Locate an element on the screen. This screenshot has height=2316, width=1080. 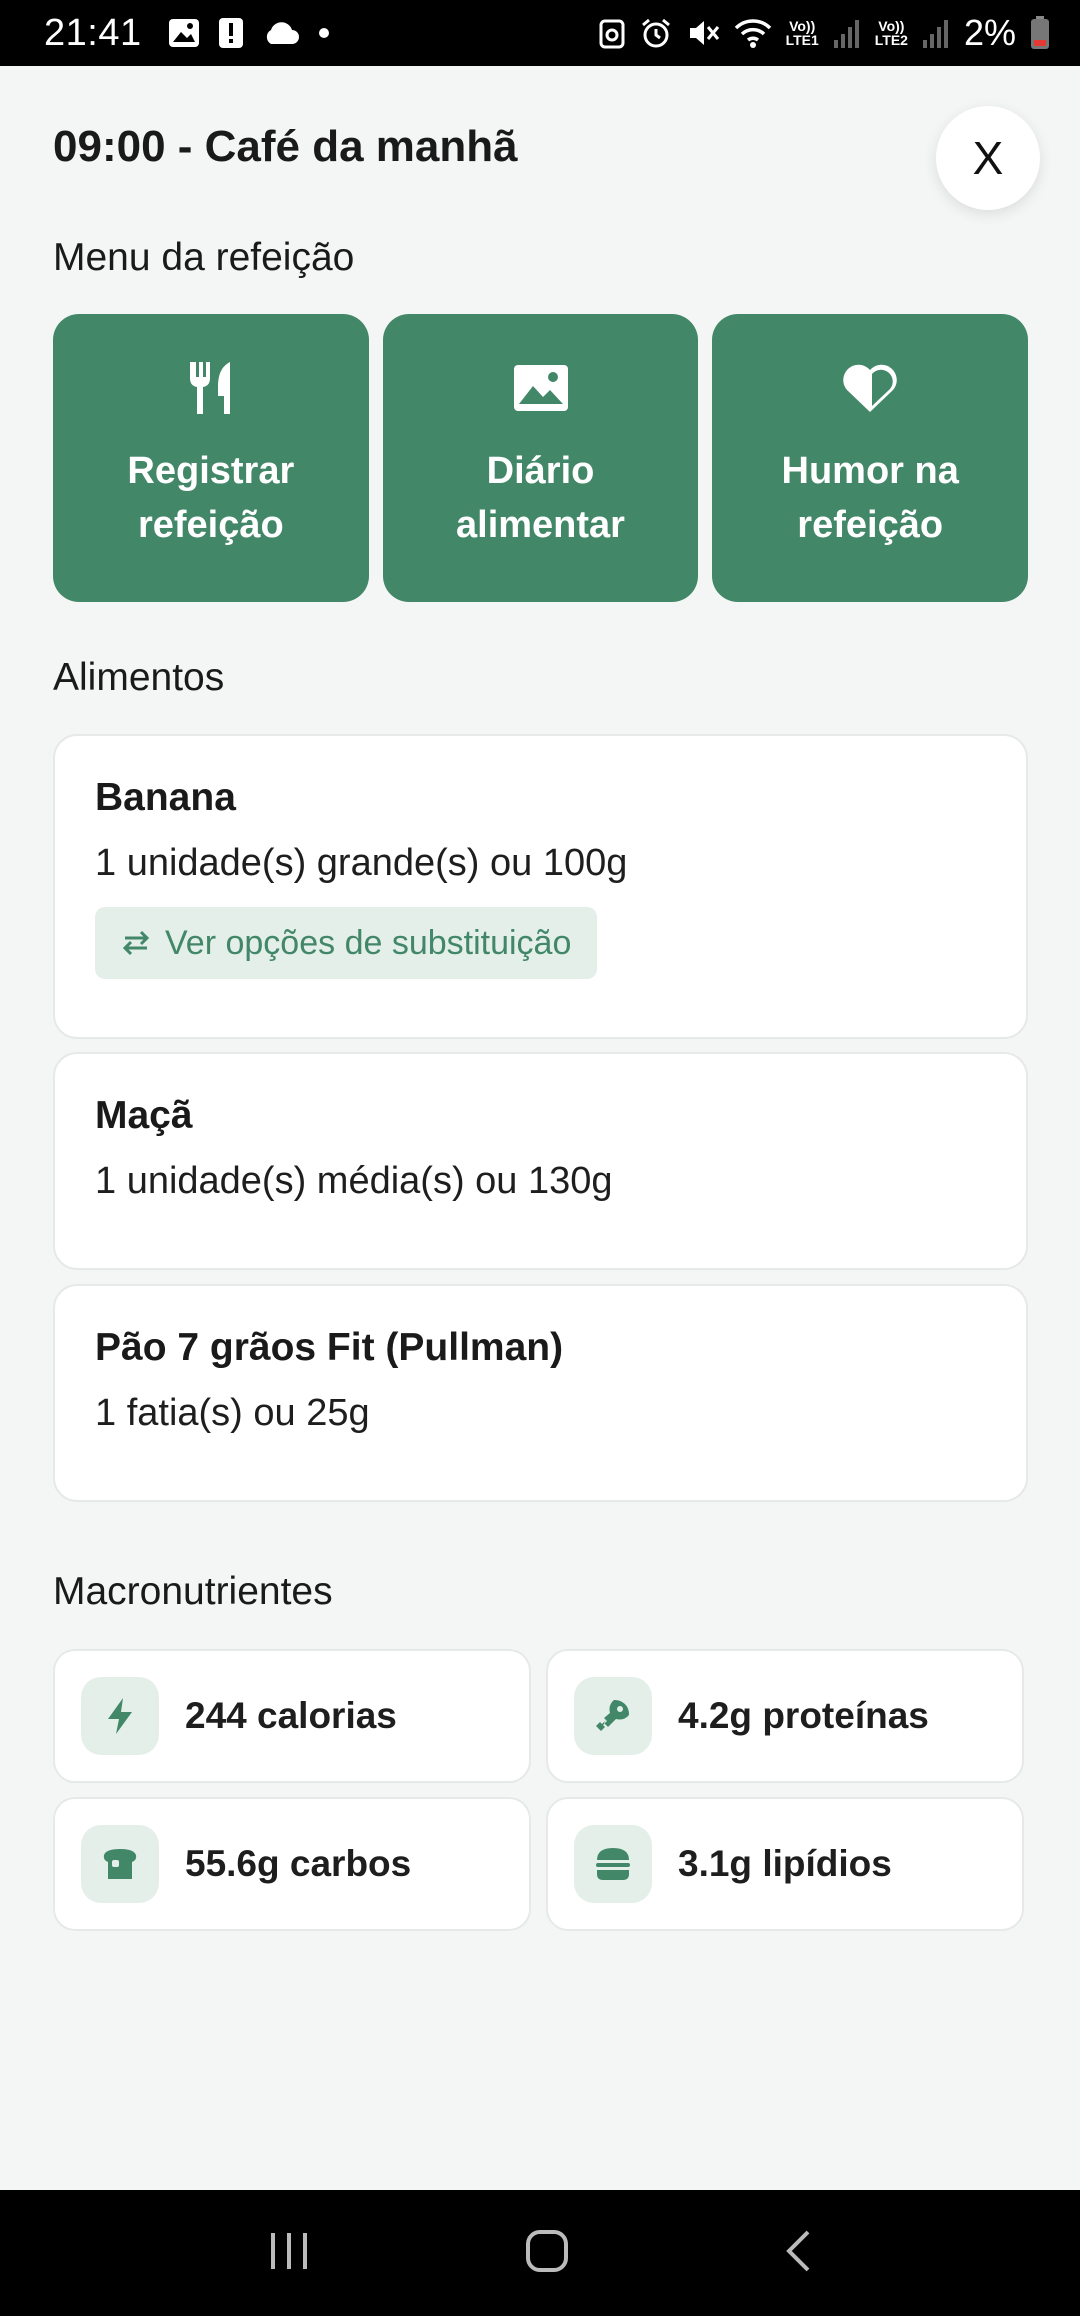
meal-mood-button: Humor na refeição is located at coordinates (870, 458).